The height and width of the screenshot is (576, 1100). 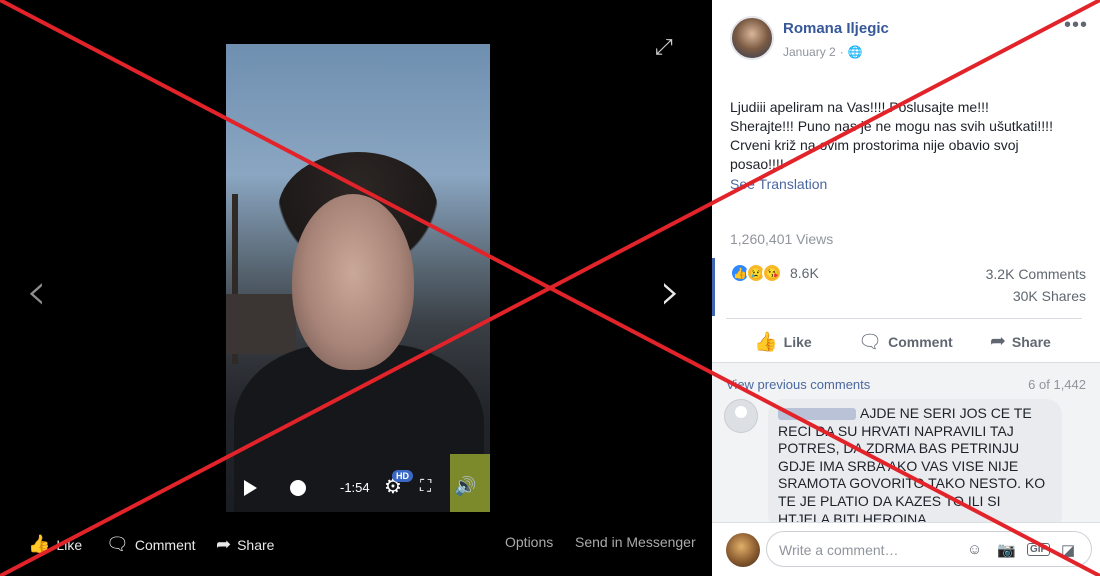 What do you see at coordinates (836, 28) in the screenshot?
I see `author-name: Romana Iljegic` at bounding box center [836, 28].